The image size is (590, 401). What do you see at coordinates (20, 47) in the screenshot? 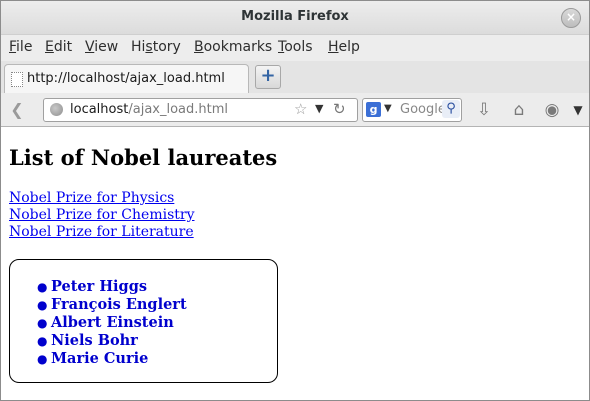
I see `menu-file: File` at bounding box center [20, 47].